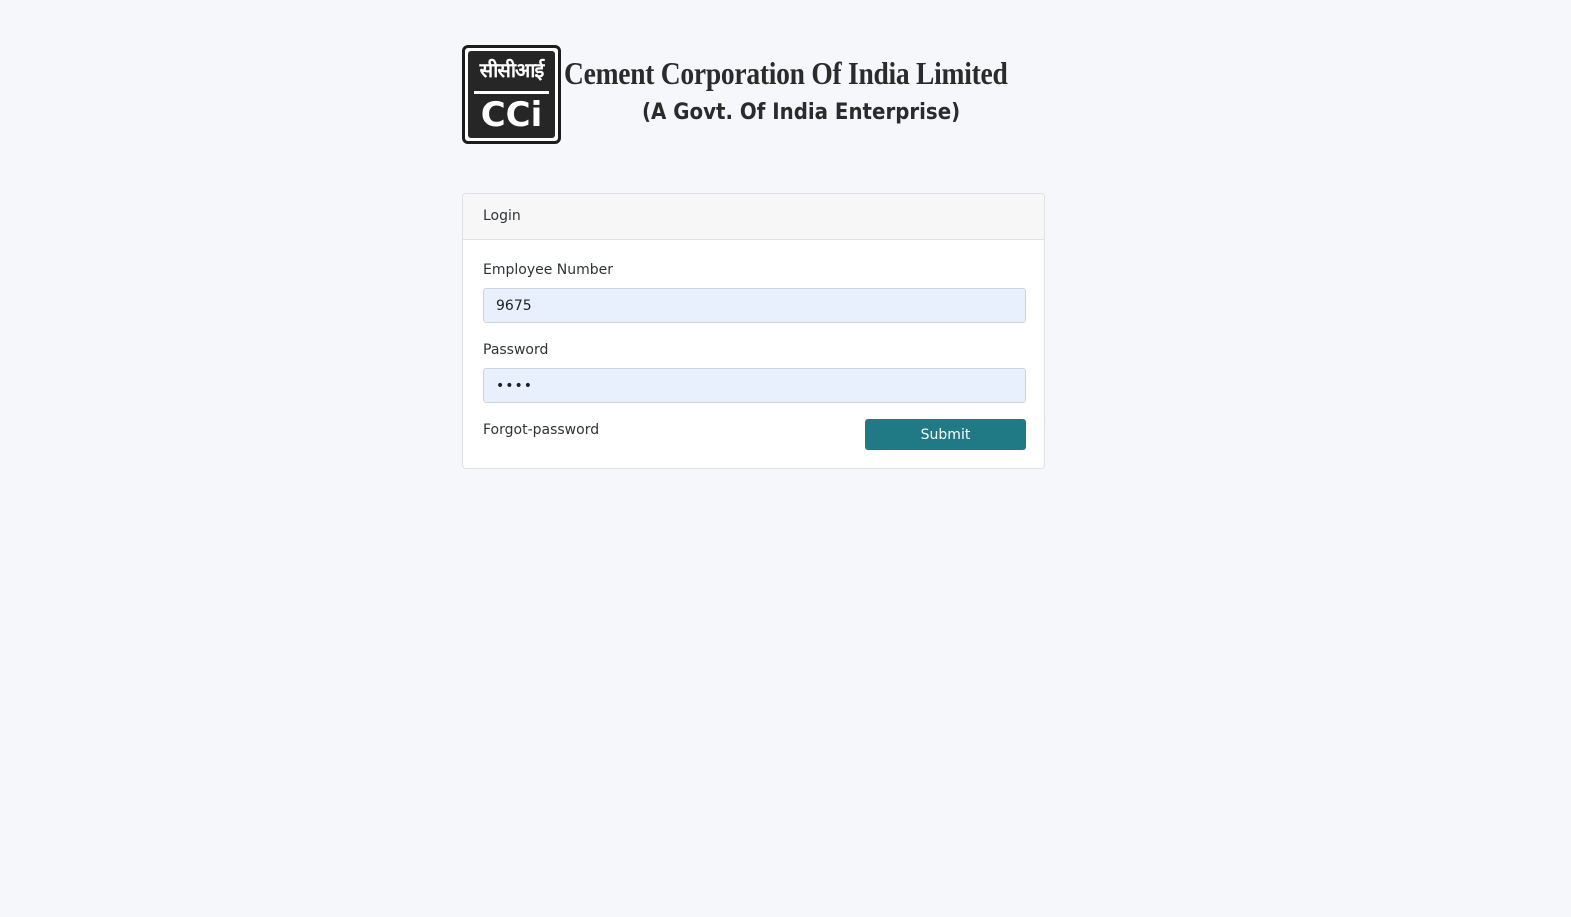 The height and width of the screenshot is (917, 1571). Describe the element at coordinates (548, 270) in the screenshot. I see `employee-number-label: Employee Number` at that location.